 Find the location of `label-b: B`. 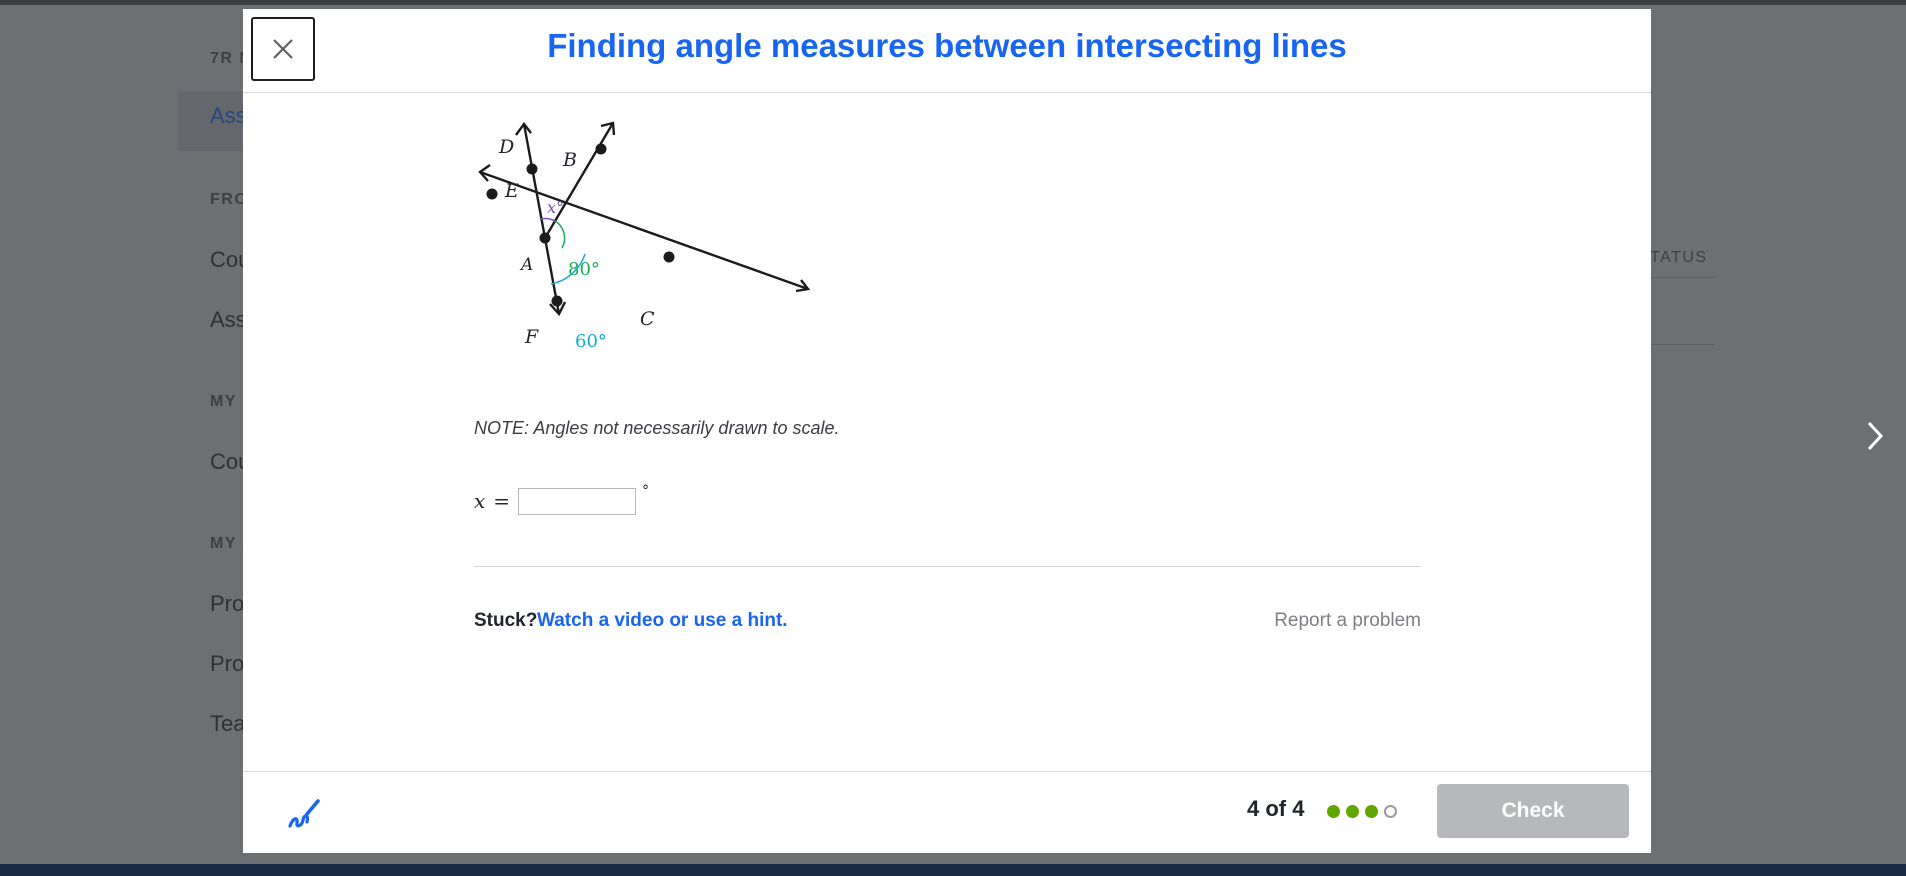

label-b: B is located at coordinates (569, 160).